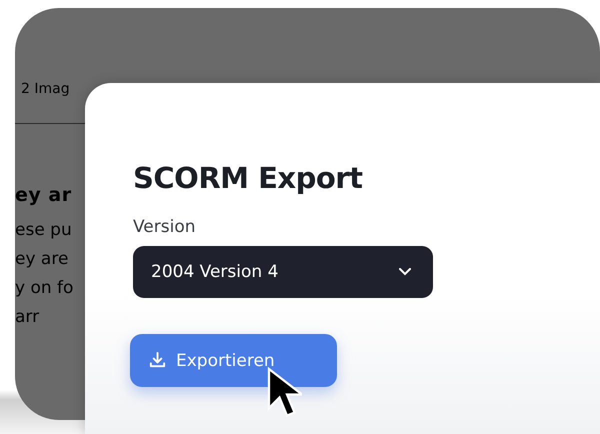 The width and height of the screenshot is (600, 434). What do you see at coordinates (45, 89) in the screenshot?
I see `tab-label: 2 Imag` at bounding box center [45, 89].